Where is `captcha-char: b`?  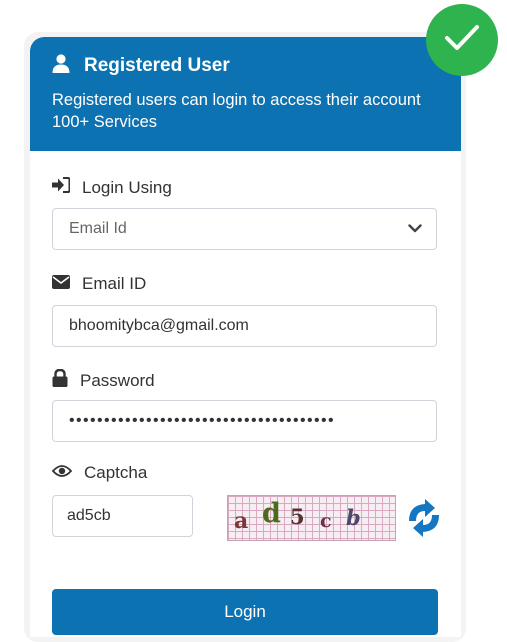 captcha-char: b is located at coordinates (353, 517).